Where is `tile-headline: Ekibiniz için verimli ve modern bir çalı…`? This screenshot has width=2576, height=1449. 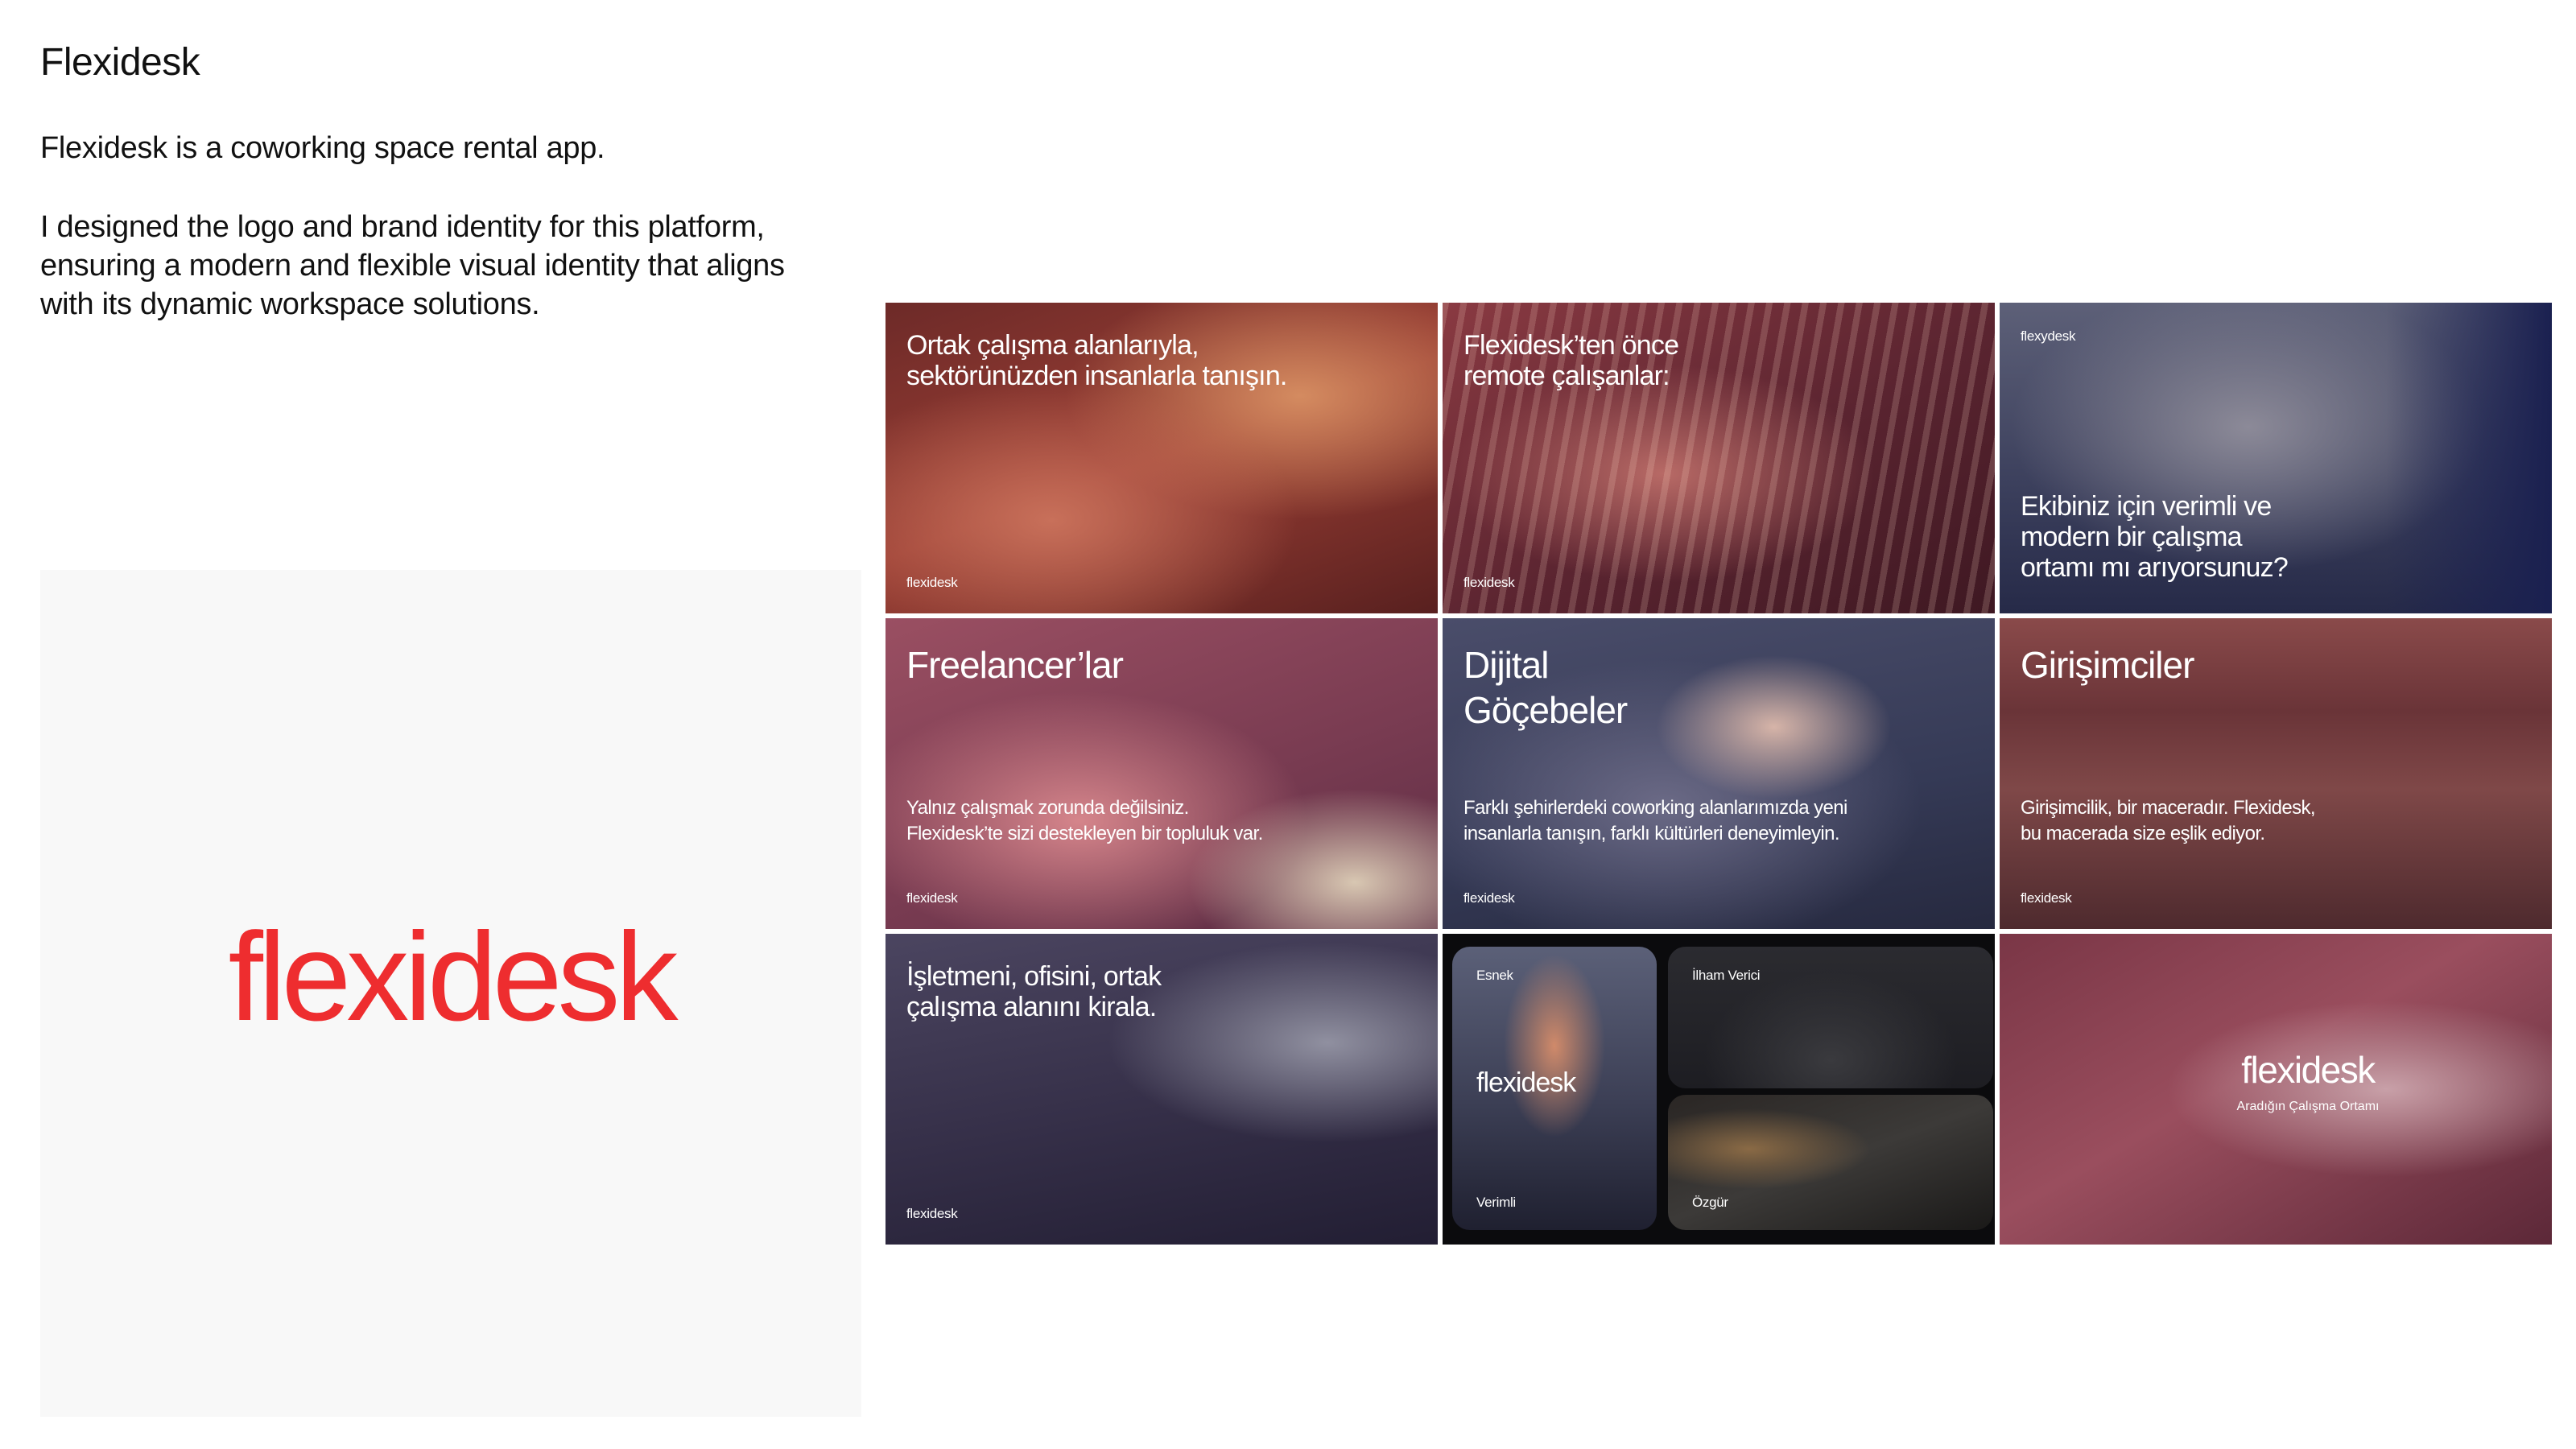
tile-headline: Ekibiniz için verimli ve modern bir çalı… is located at coordinates (2155, 537).